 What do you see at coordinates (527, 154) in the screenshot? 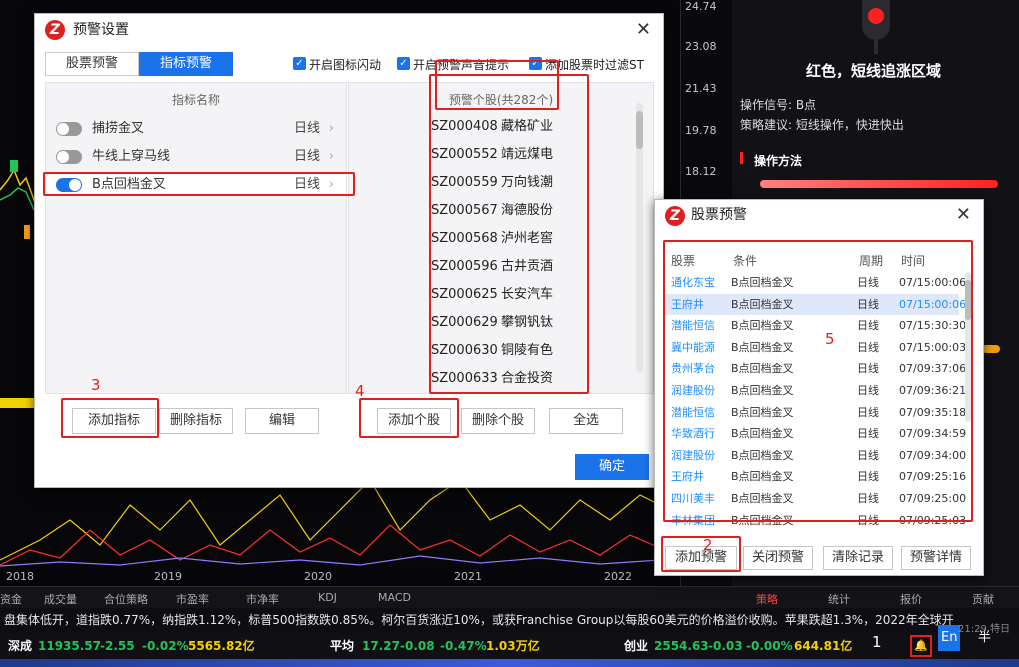
I see `stock-name: 靖远煤电` at bounding box center [527, 154].